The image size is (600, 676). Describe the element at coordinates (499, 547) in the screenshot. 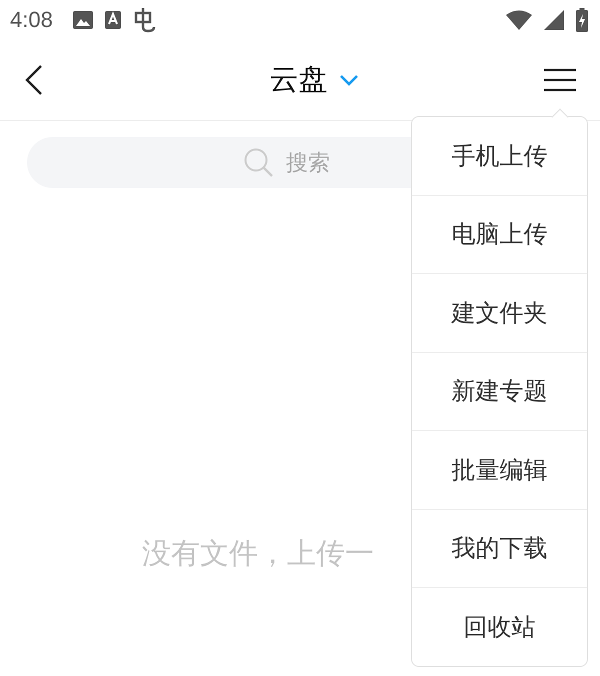

I see `menu-item: 我的下载` at that location.